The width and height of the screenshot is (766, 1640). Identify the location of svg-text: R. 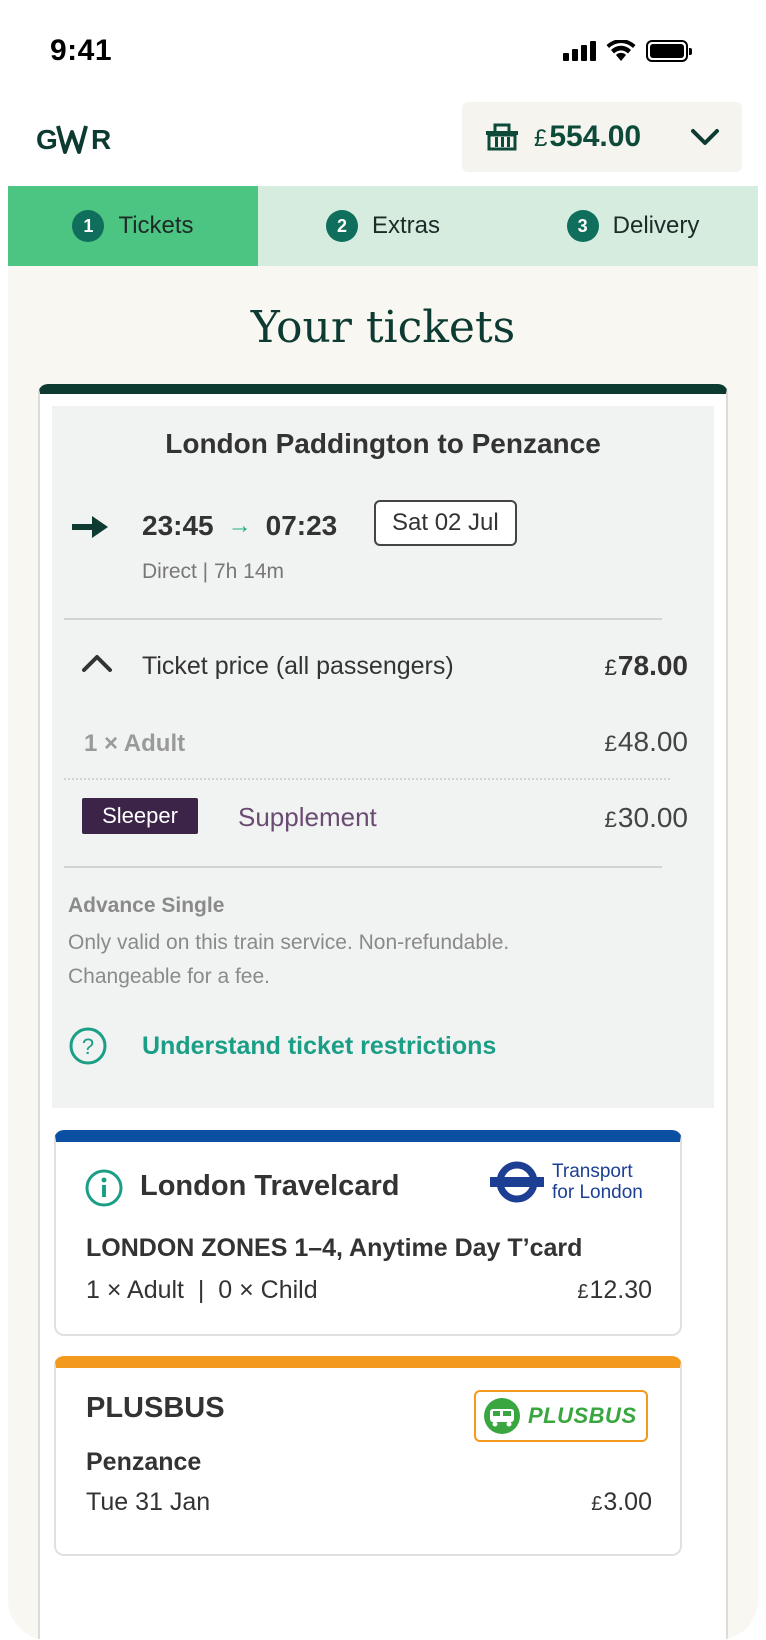
(101, 139).